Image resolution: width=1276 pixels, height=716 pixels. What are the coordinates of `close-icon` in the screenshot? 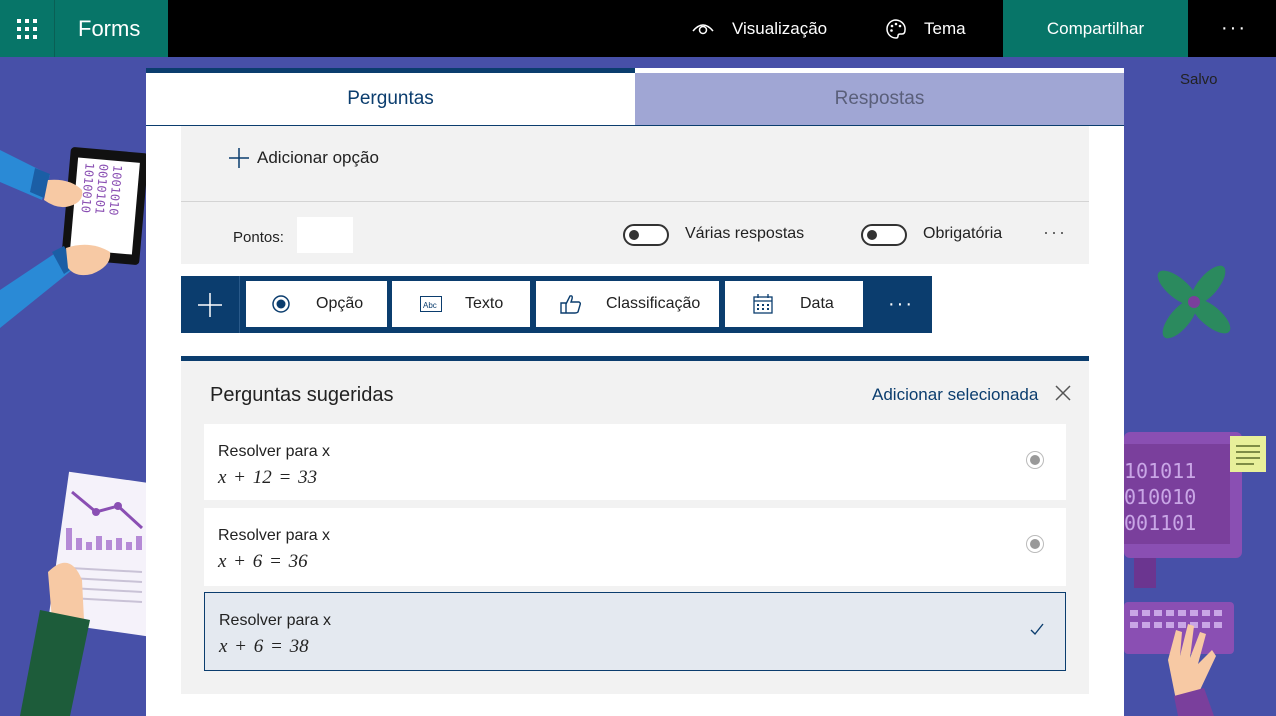 It's located at (1063, 393).